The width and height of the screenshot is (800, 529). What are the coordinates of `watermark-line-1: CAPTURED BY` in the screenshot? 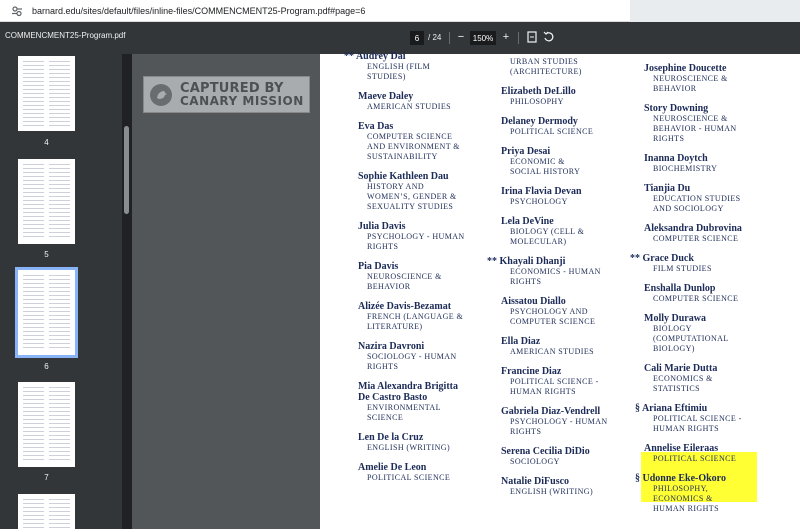 It's located at (232, 88).